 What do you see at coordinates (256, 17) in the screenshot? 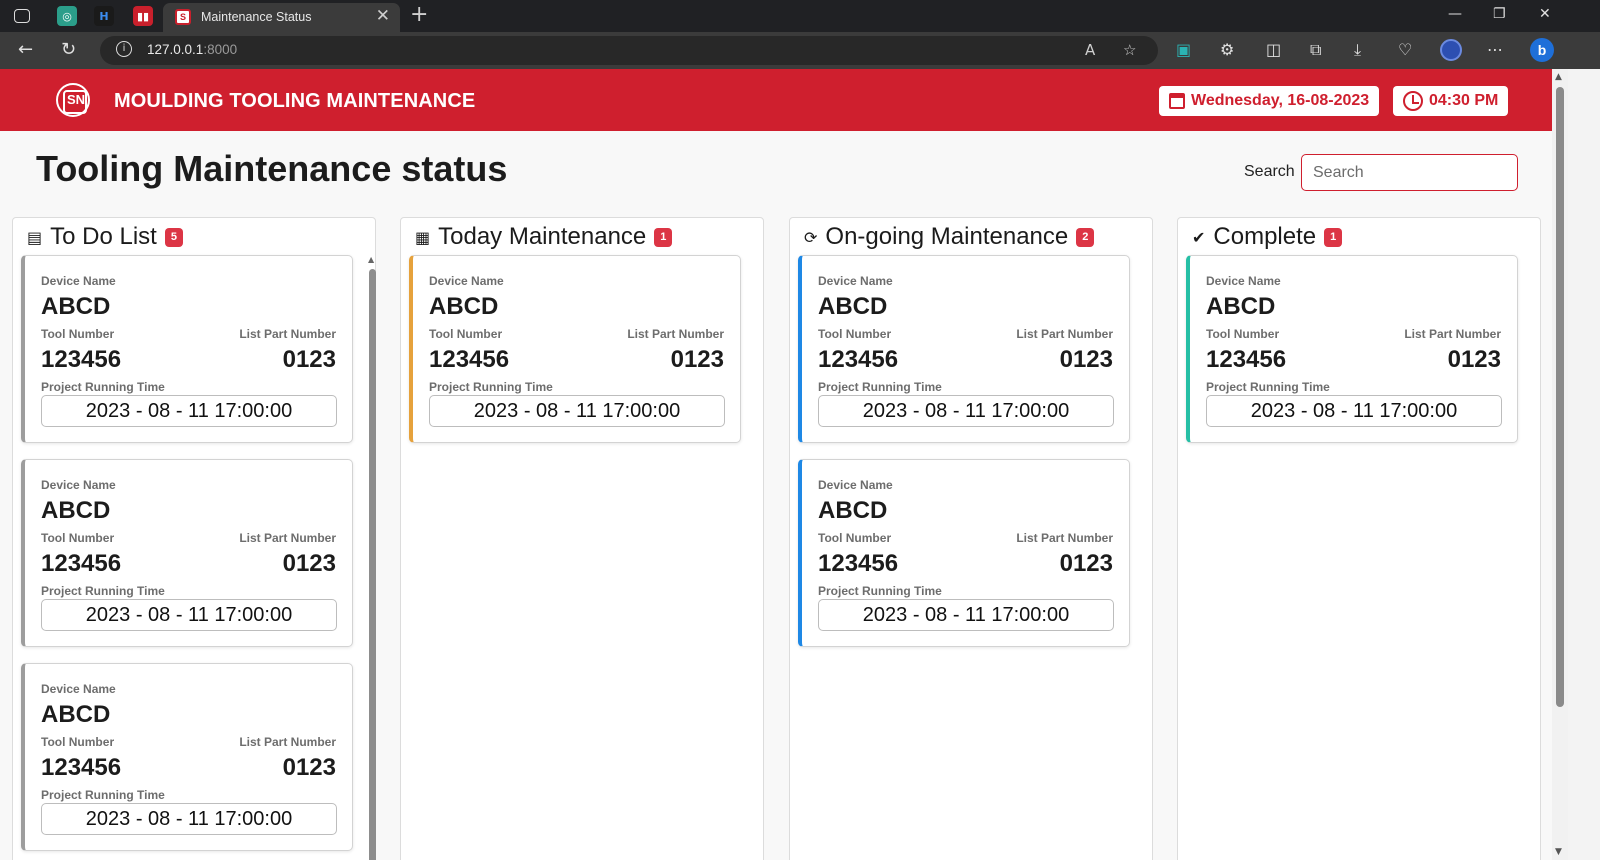
I see `tab-title: Maintenance Status` at bounding box center [256, 17].